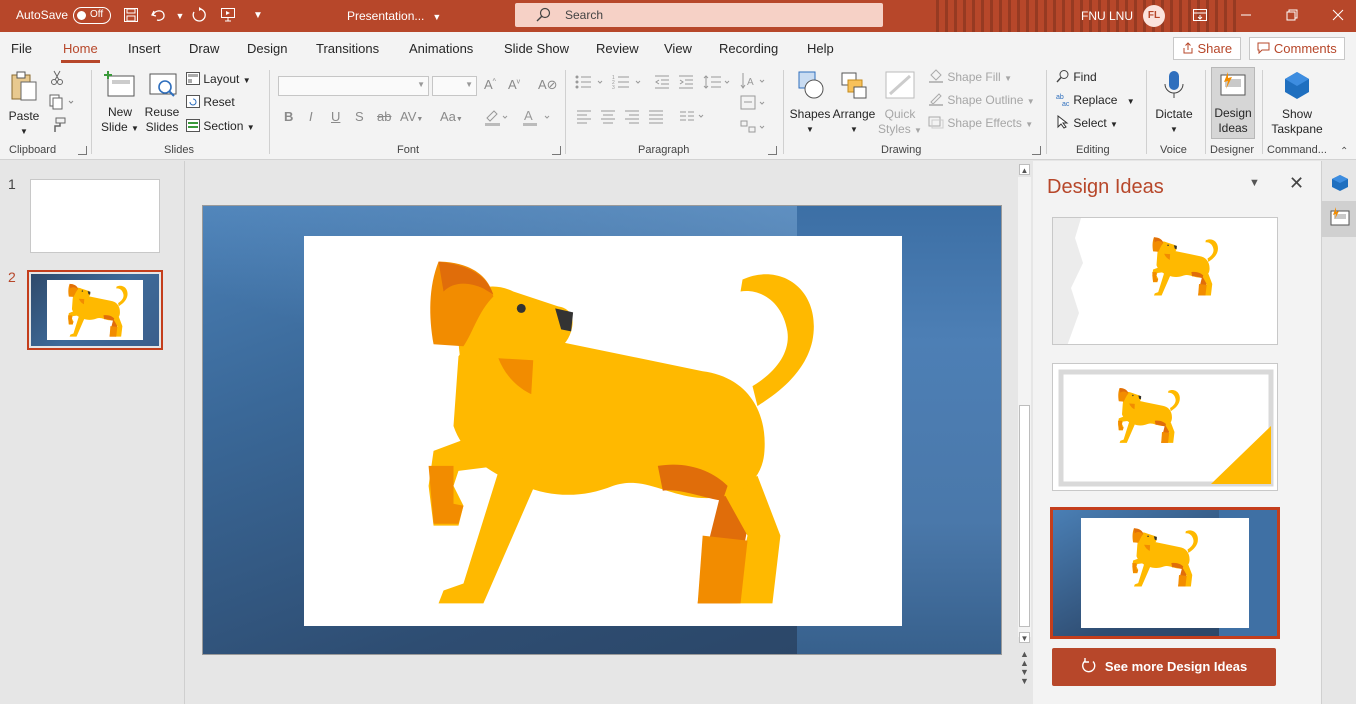 This screenshot has height=704, width=1356. Describe the element at coordinates (772, 150) in the screenshot. I see `paragraph-launcher-icon` at that location.